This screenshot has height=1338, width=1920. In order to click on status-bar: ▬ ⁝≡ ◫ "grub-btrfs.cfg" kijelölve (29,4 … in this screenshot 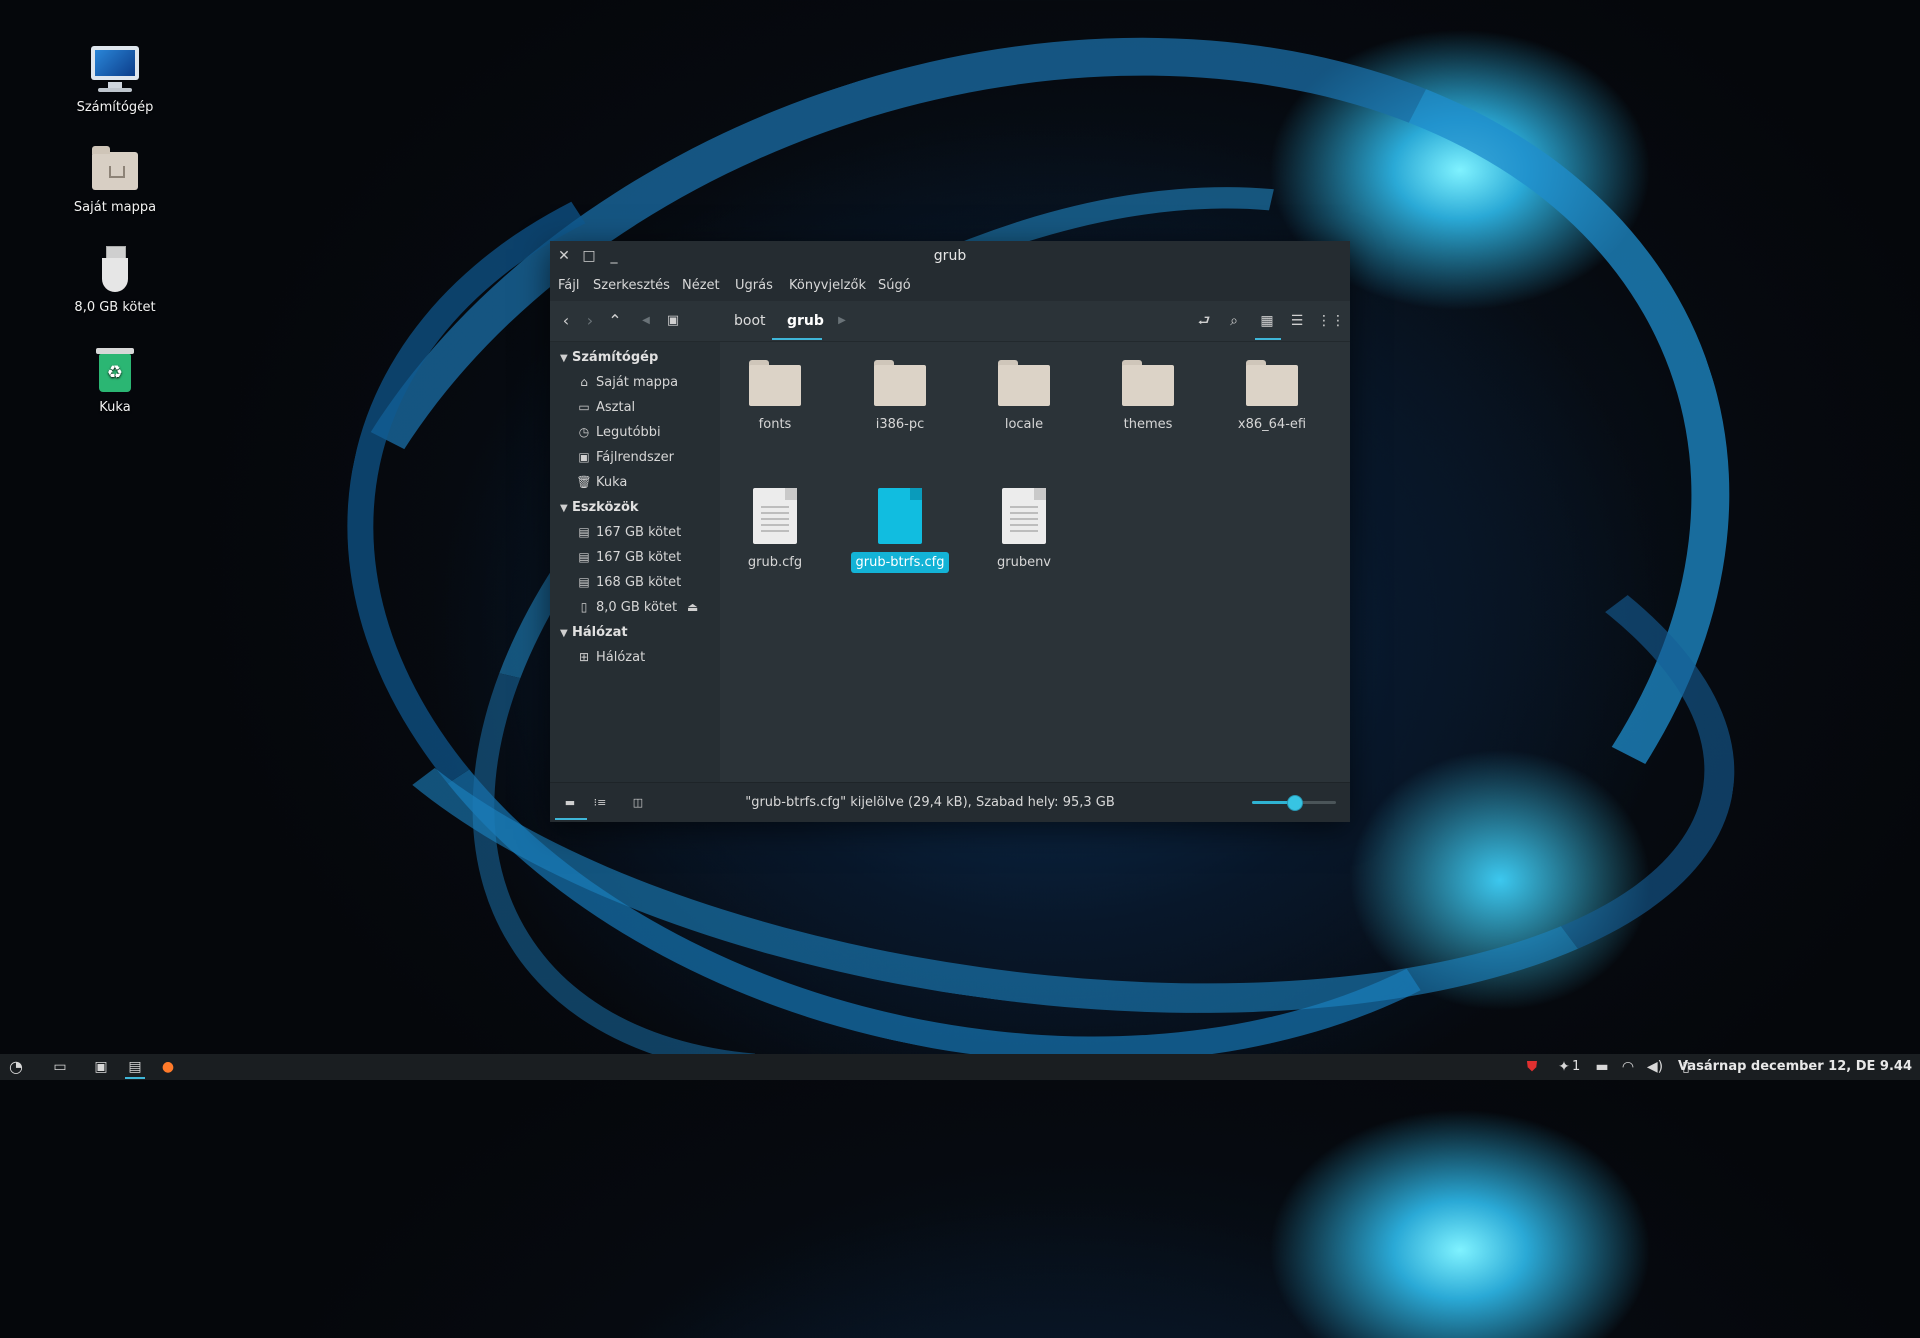, I will do `click(950, 802)`.